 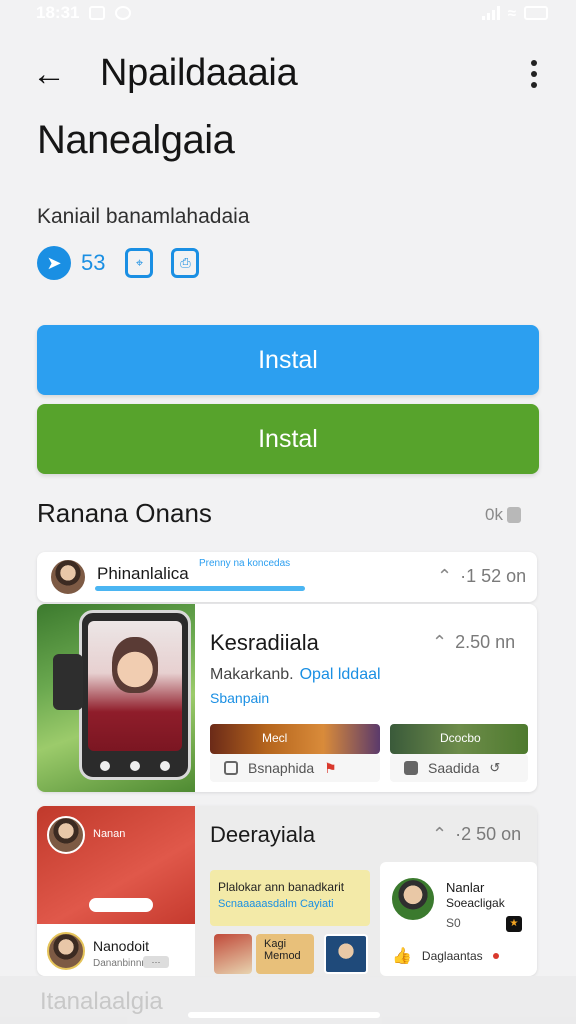 I want to click on folder-icon, so click(x=411, y=768).